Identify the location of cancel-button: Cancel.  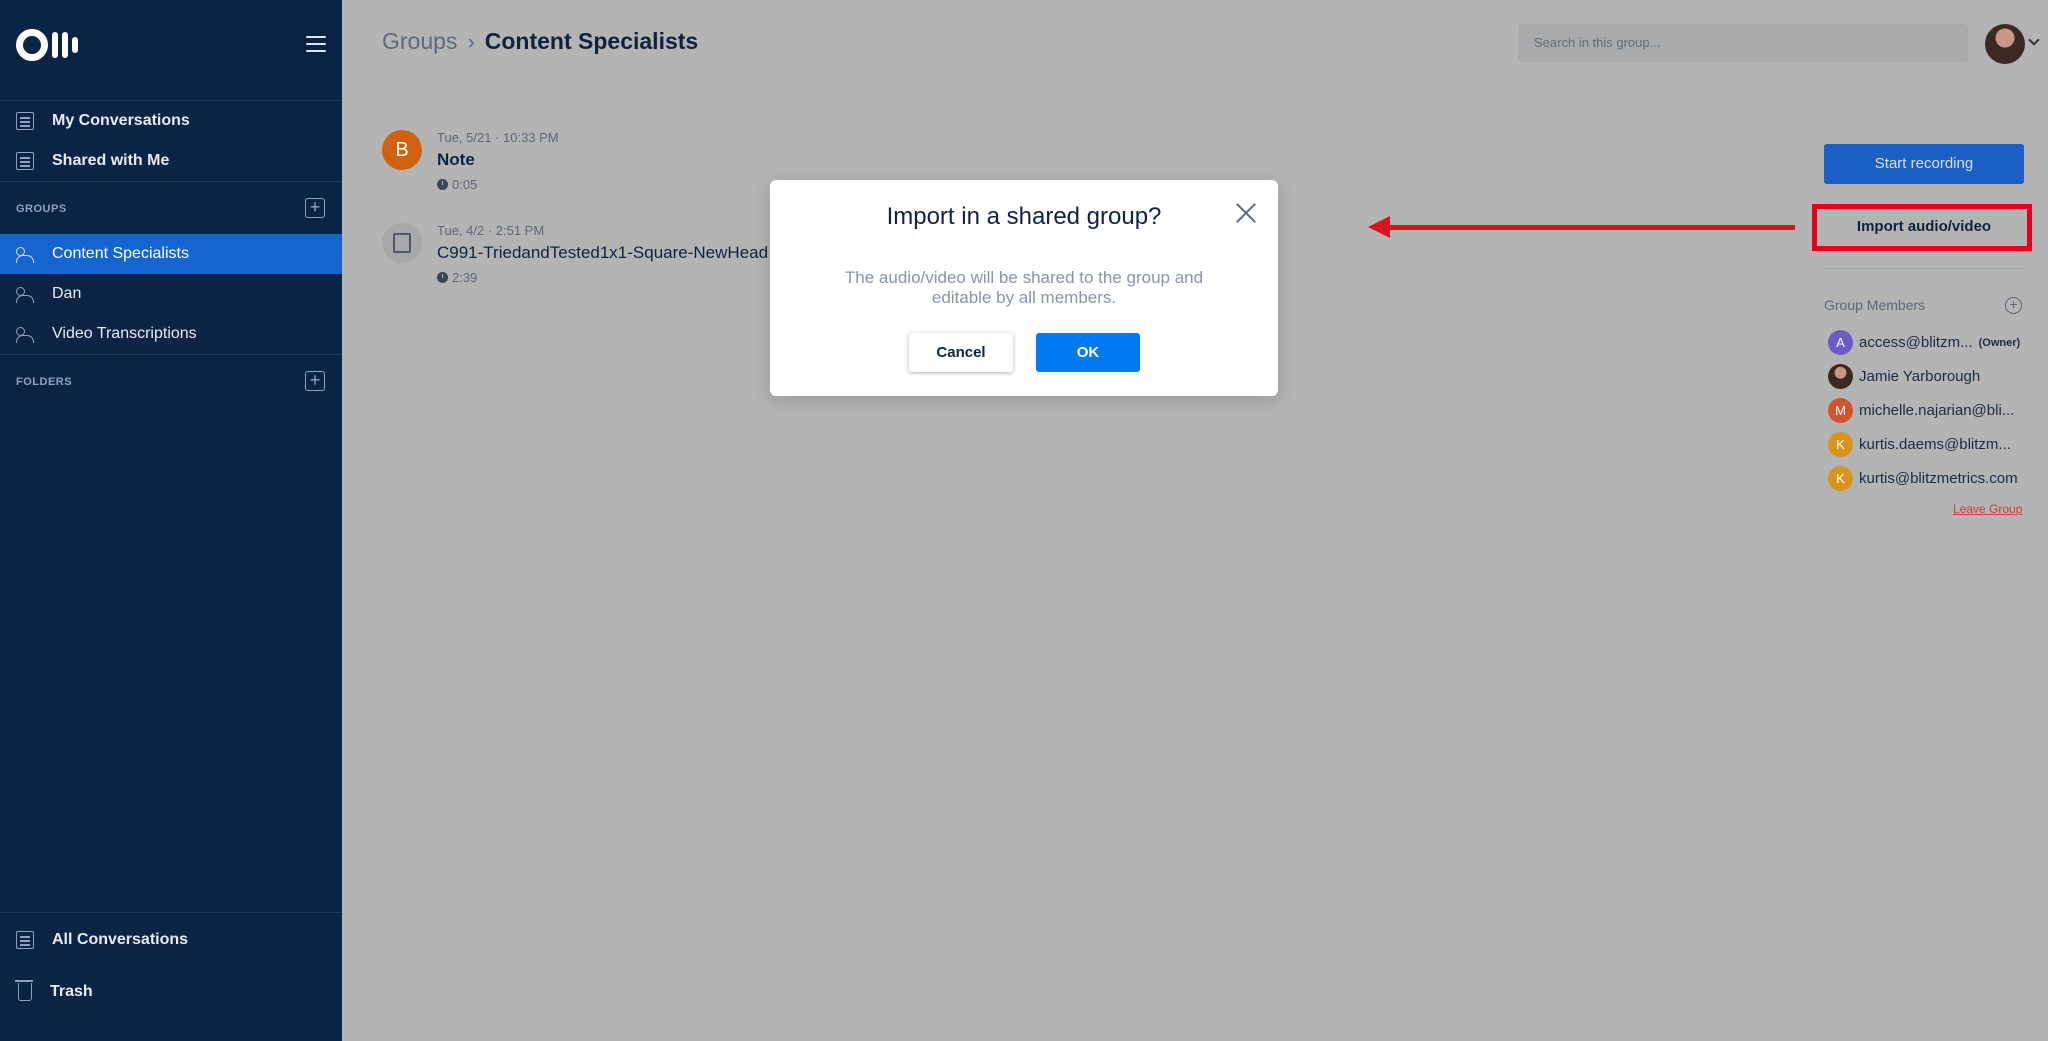
(961, 352).